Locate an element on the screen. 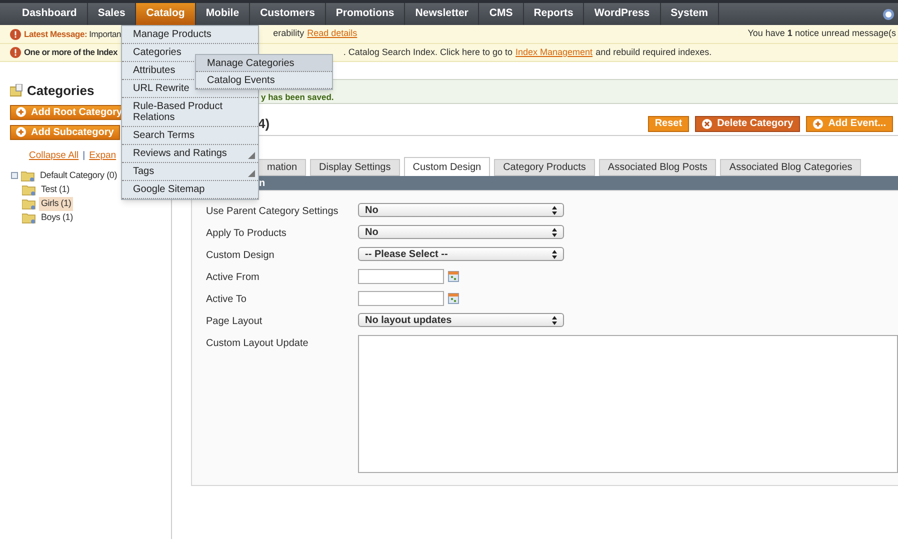 The image size is (898, 540). tree-node: Boys (1) is located at coordinates (57, 217).